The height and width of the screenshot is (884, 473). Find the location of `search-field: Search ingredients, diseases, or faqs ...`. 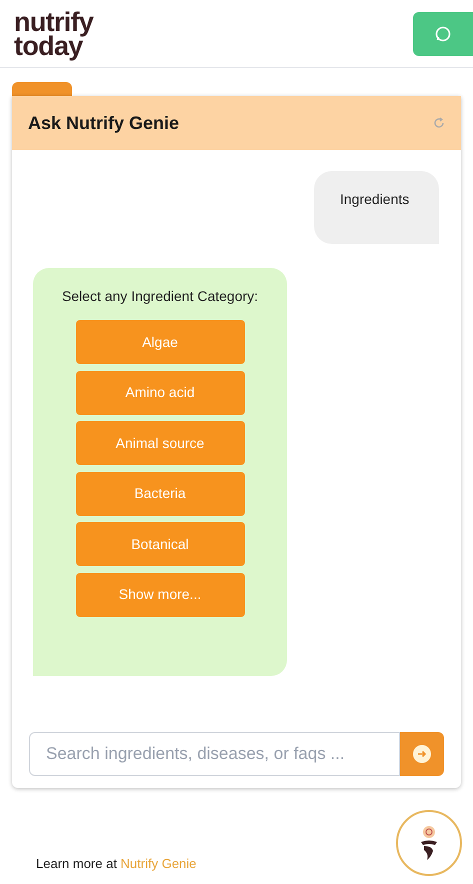

search-field: Search ingredients, diseases, or faqs ... is located at coordinates (214, 754).